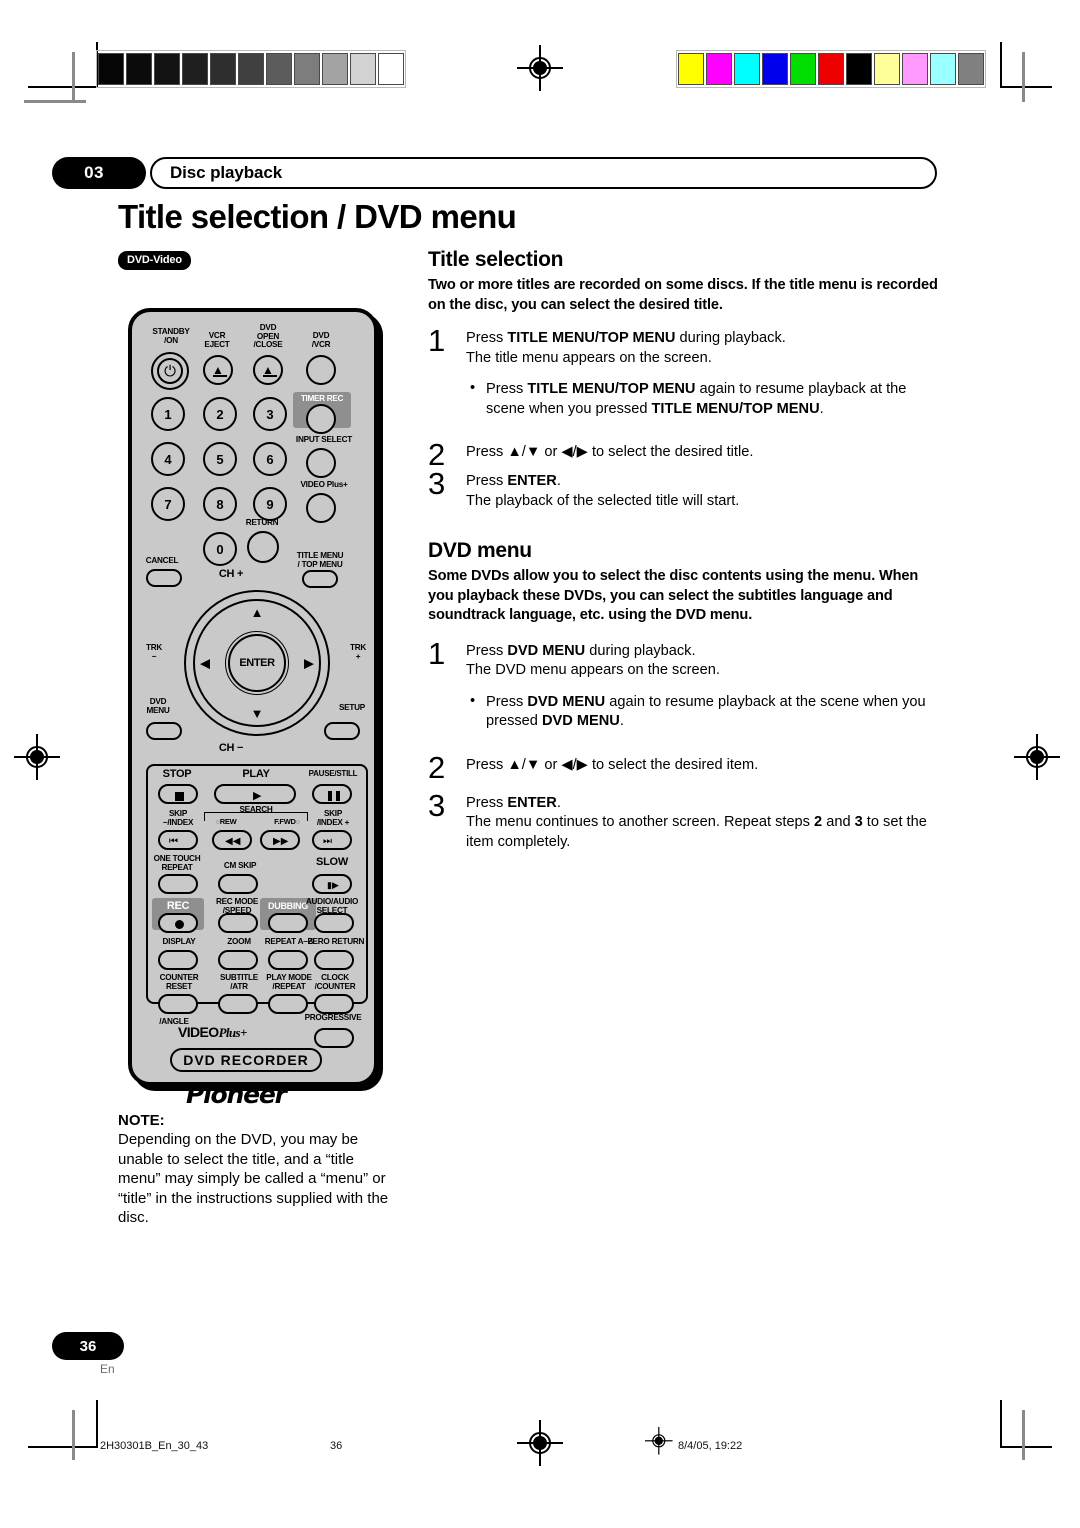 This screenshot has width=1080, height=1528. I want to click on navigation-dpad: ▲ ▼ ◀ ▶ ENTER, so click(257, 663).